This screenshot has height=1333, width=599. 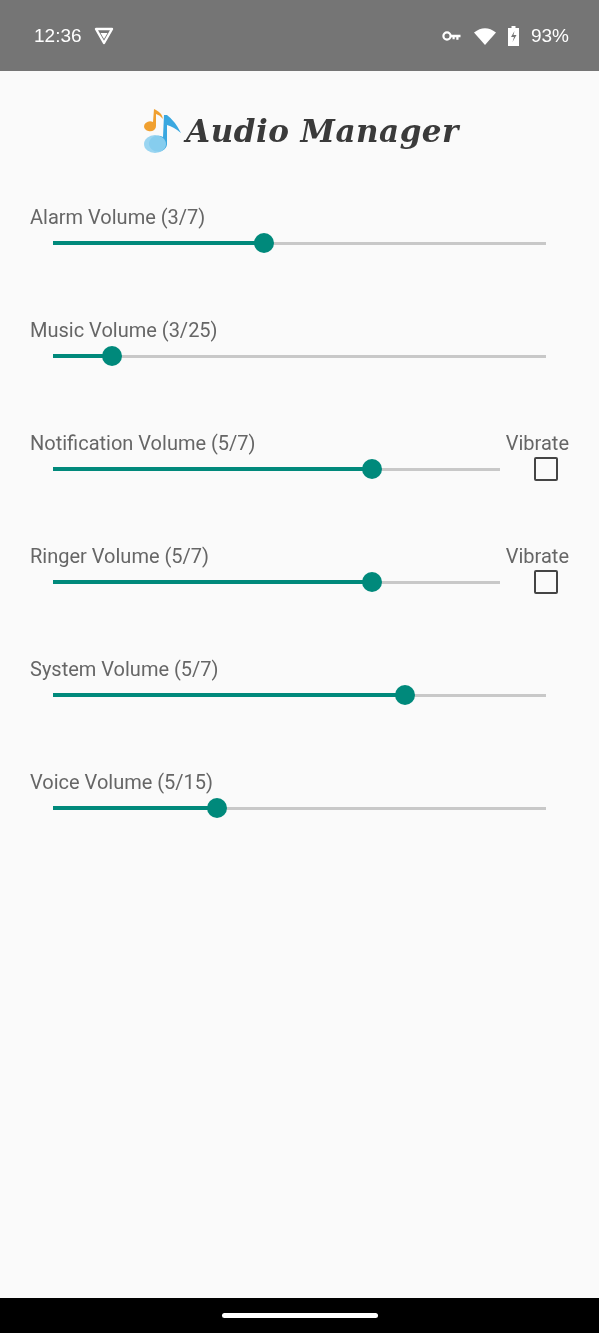 I want to click on volume-label: Notification Volume (5/7), so click(x=143, y=443).